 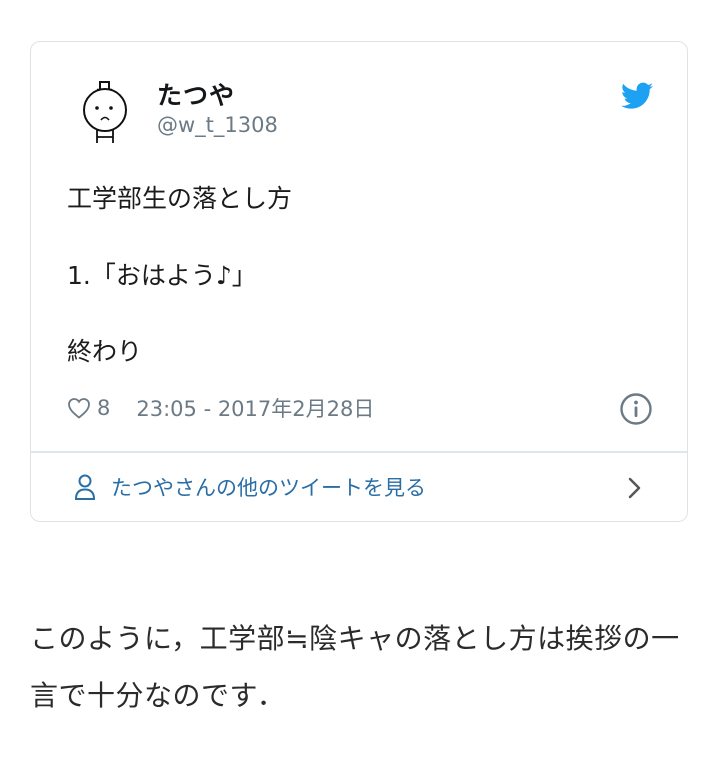 I want to click on more-tweets-link: たつやさんの他のツイートを見る, so click(x=249, y=487).